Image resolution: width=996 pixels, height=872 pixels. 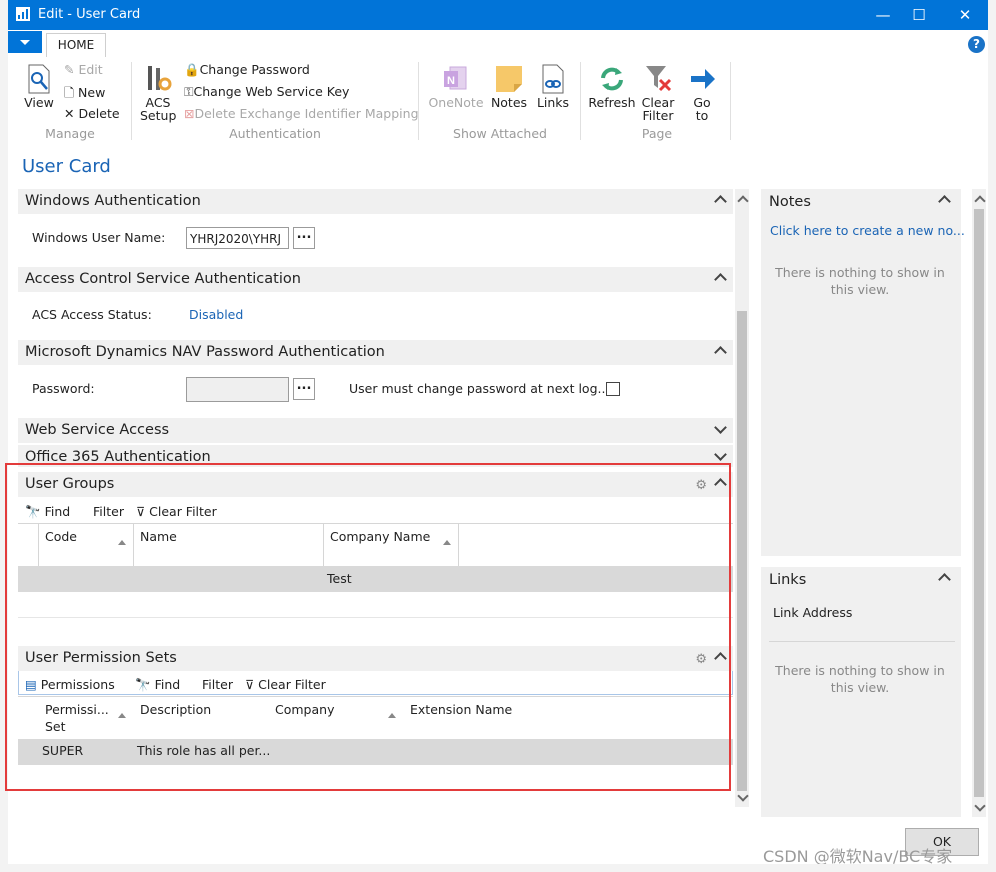 I want to click on change-web-service-key-label: Change Web Service Key, so click(x=271, y=91).